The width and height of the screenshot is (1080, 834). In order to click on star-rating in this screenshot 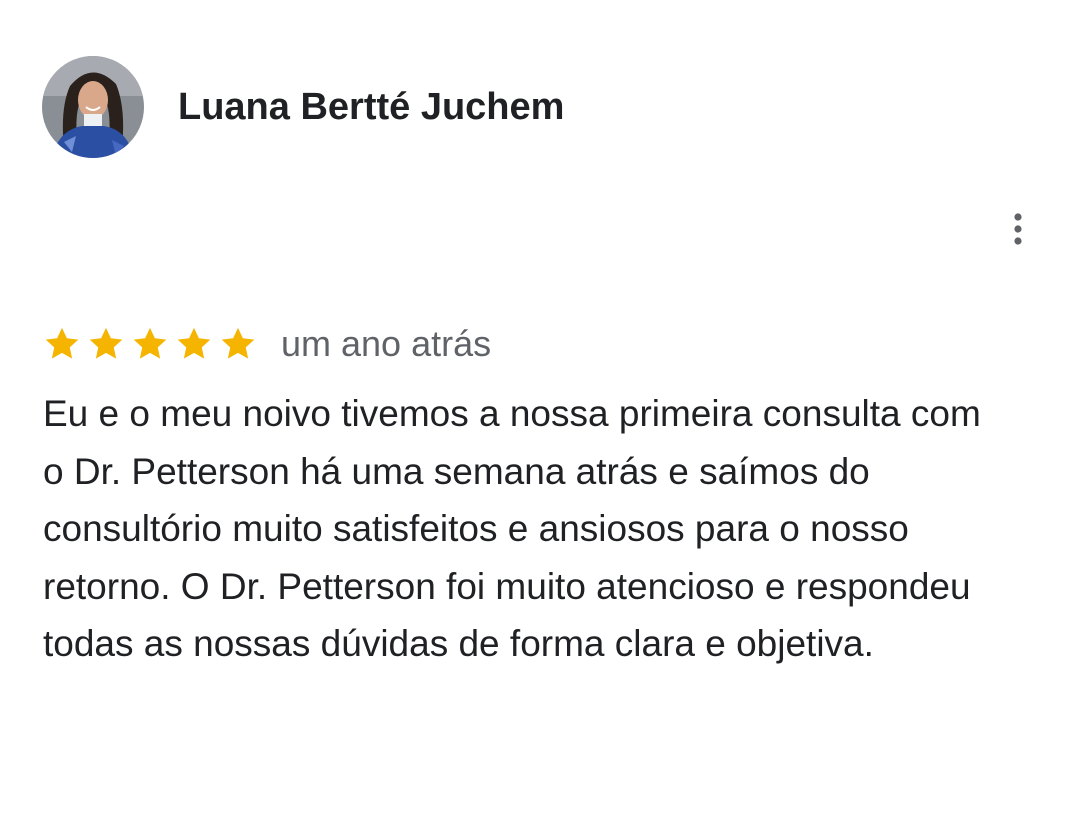, I will do `click(150, 344)`.